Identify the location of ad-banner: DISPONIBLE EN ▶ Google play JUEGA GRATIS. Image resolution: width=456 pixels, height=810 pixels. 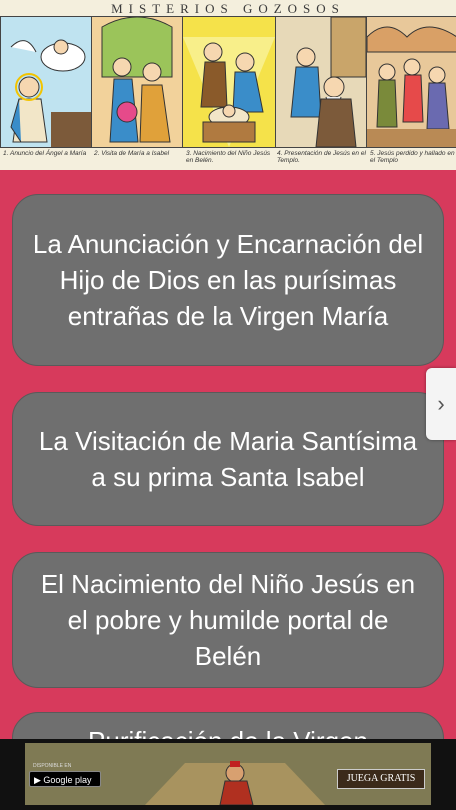
(228, 774).